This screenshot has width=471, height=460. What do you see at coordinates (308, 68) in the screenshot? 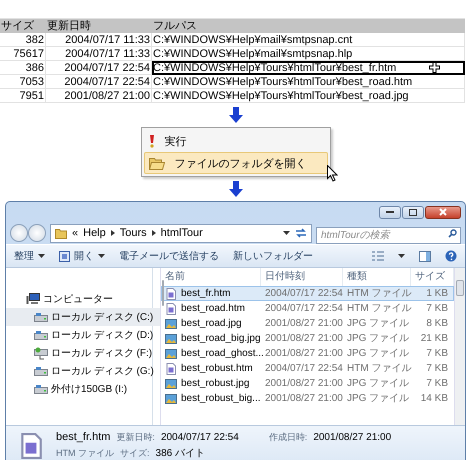
I see `selected-cell: C:¥WINDOWS¥Help¥Tours¥htmlTour¥best_fr.htm` at bounding box center [308, 68].